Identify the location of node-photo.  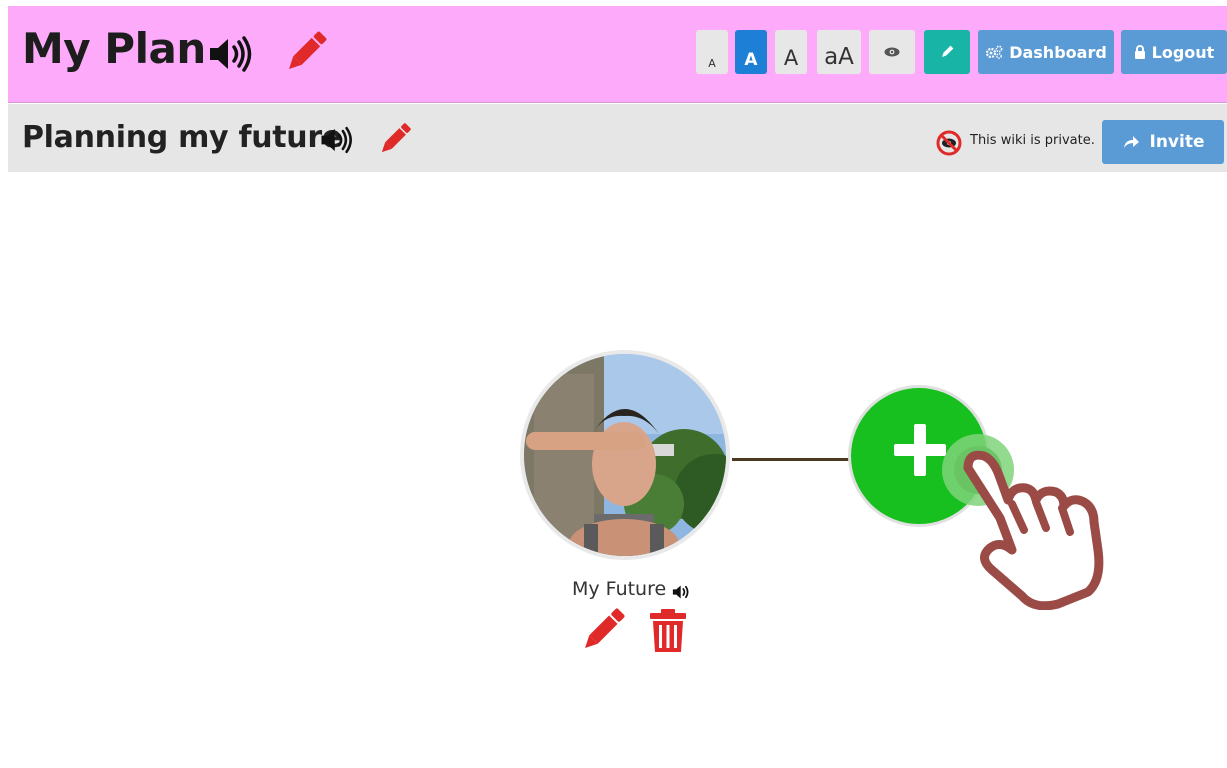
(625, 455).